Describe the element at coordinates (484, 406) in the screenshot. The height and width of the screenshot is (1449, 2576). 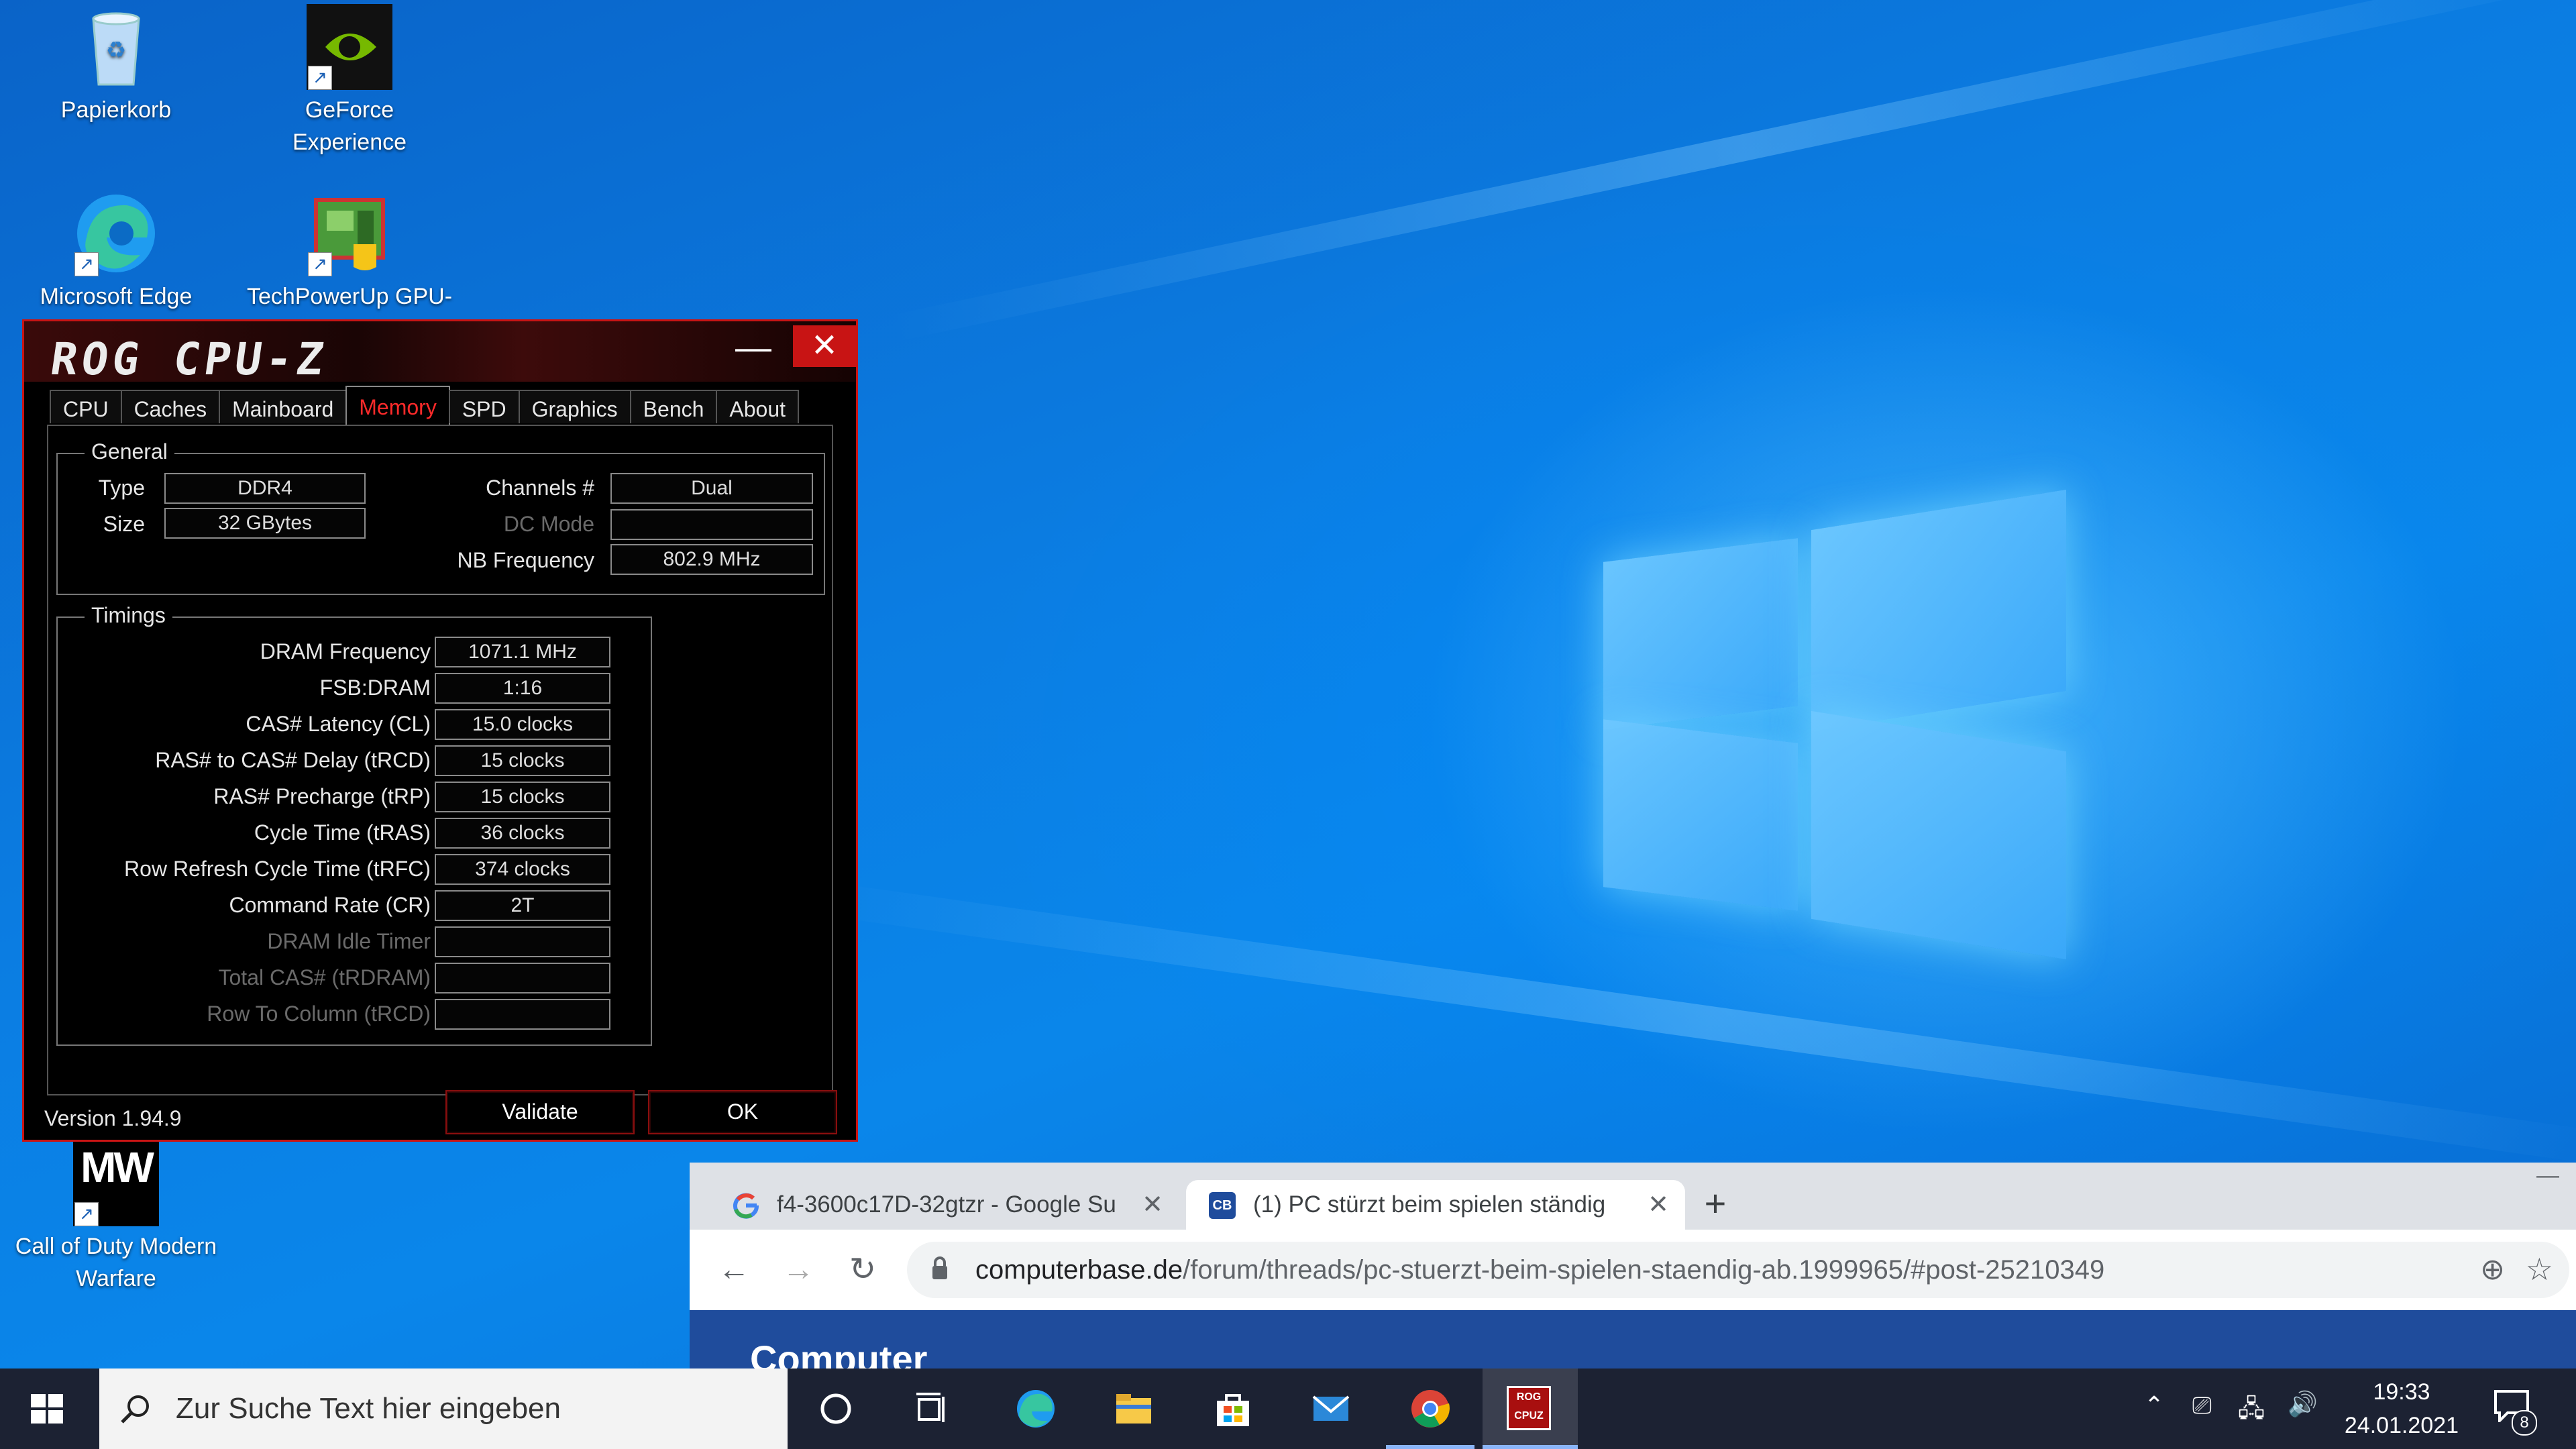
I see `tab-spd: SPD` at that location.